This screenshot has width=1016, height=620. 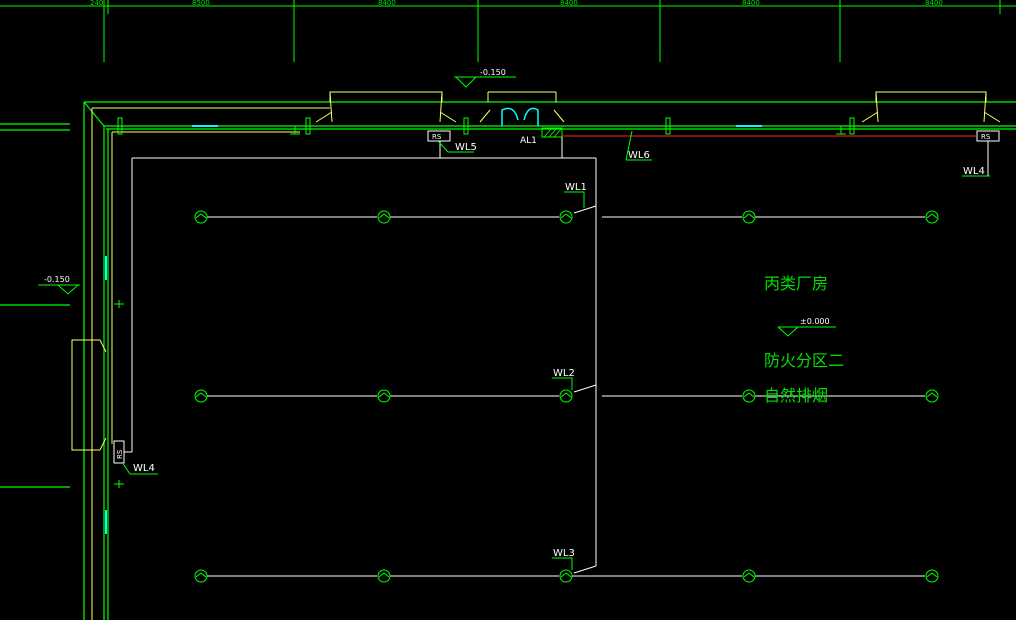 What do you see at coordinates (466, 147) in the screenshot?
I see `circuit-label-wl5: WL5` at bounding box center [466, 147].